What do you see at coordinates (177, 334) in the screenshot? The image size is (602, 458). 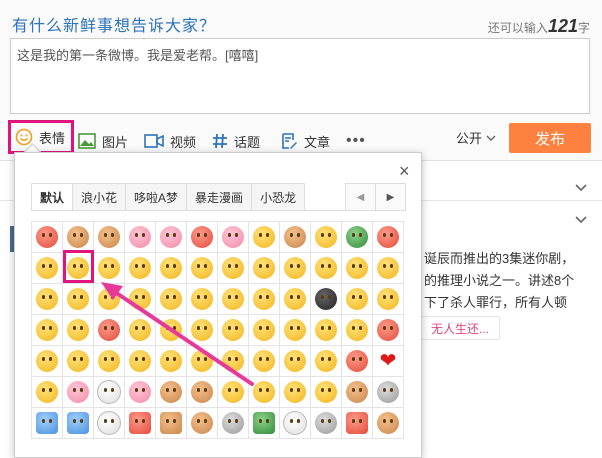 I see `pointer-arrow-icon` at bounding box center [177, 334].